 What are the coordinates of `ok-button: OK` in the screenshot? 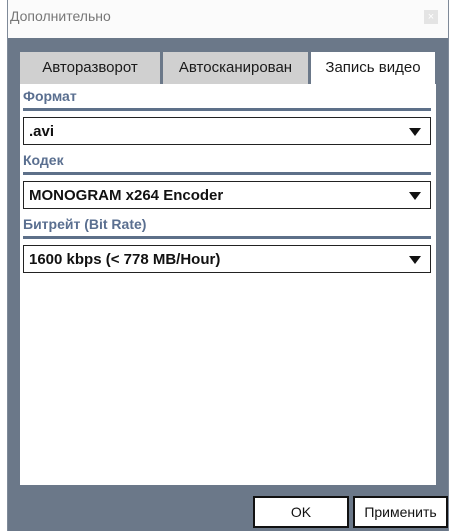 It's located at (301, 512).